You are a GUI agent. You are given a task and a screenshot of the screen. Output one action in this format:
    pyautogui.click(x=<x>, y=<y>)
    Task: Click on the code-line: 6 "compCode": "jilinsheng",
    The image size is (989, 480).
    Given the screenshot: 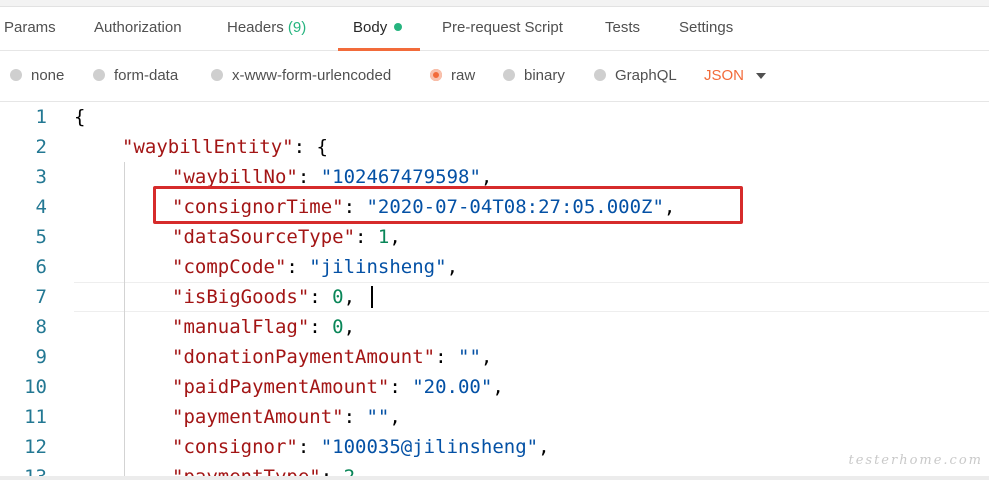 What is the action you would take?
    pyautogui.click(x=494, y=267)
    